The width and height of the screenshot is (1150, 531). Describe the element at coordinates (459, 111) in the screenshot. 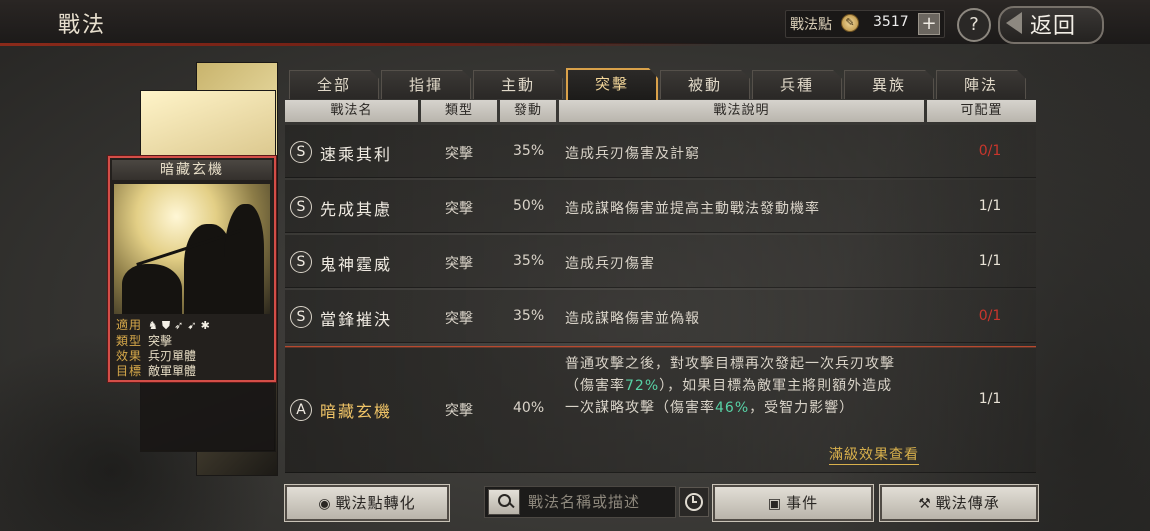

I see `column-header-type: 類型` at that location.